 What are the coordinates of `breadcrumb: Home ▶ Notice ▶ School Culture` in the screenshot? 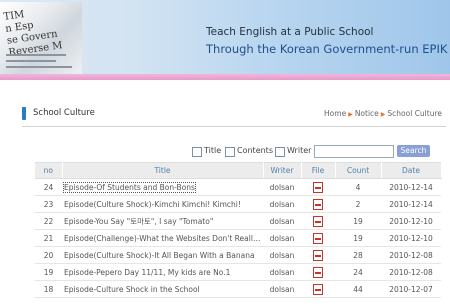 It's located at (383, 113).